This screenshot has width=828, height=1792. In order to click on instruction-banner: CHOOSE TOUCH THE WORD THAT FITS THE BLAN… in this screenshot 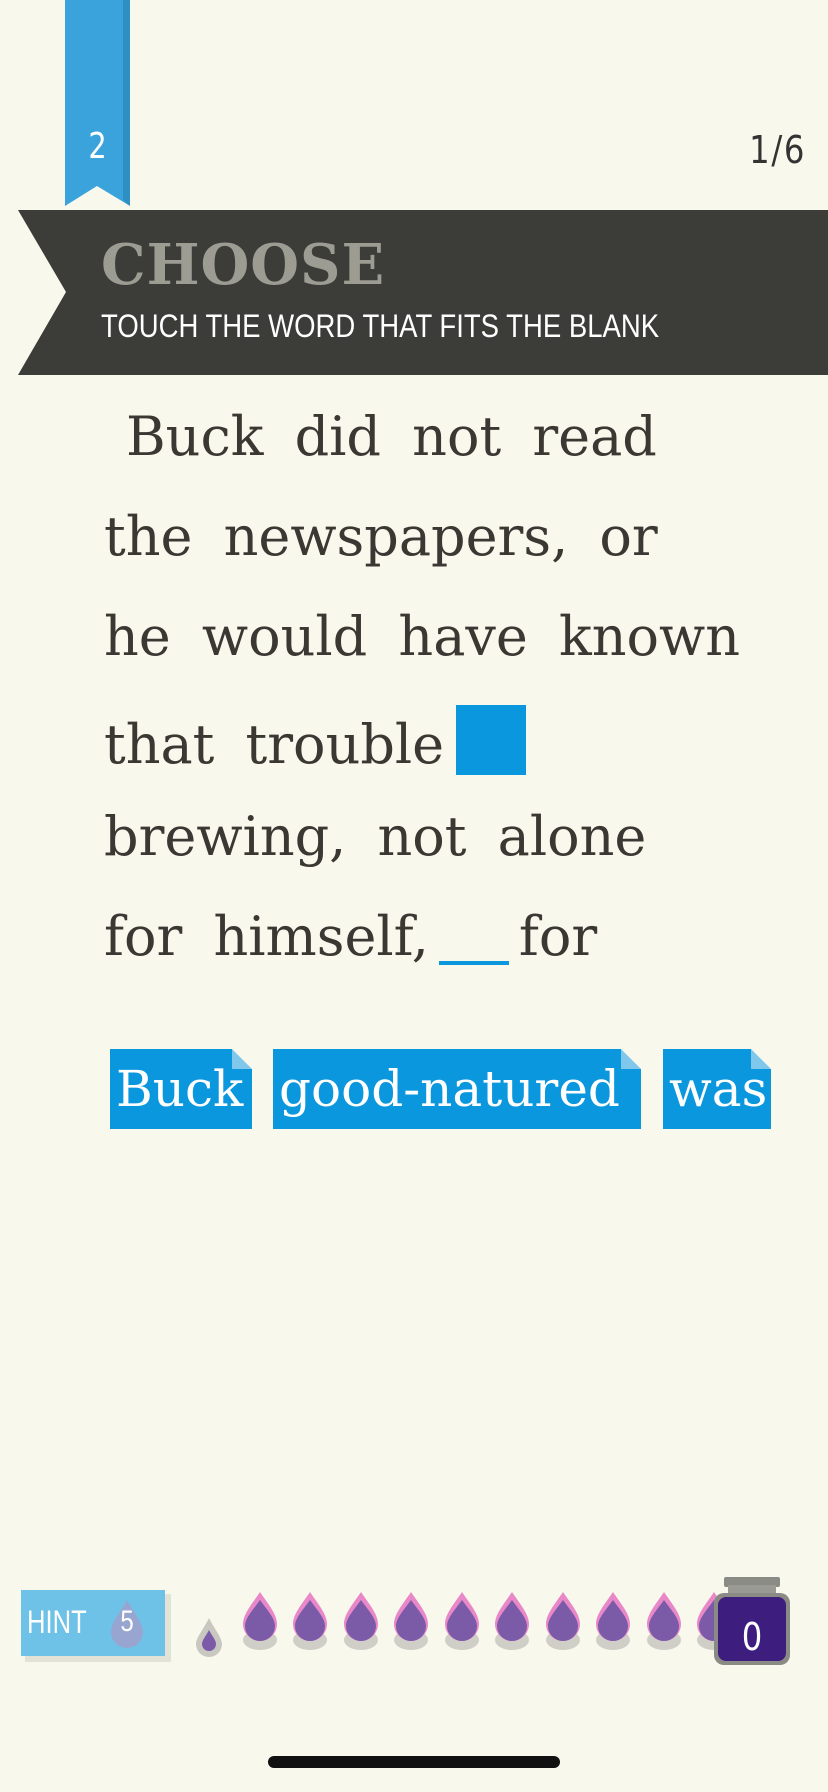, I will do `click(414, 292)`.